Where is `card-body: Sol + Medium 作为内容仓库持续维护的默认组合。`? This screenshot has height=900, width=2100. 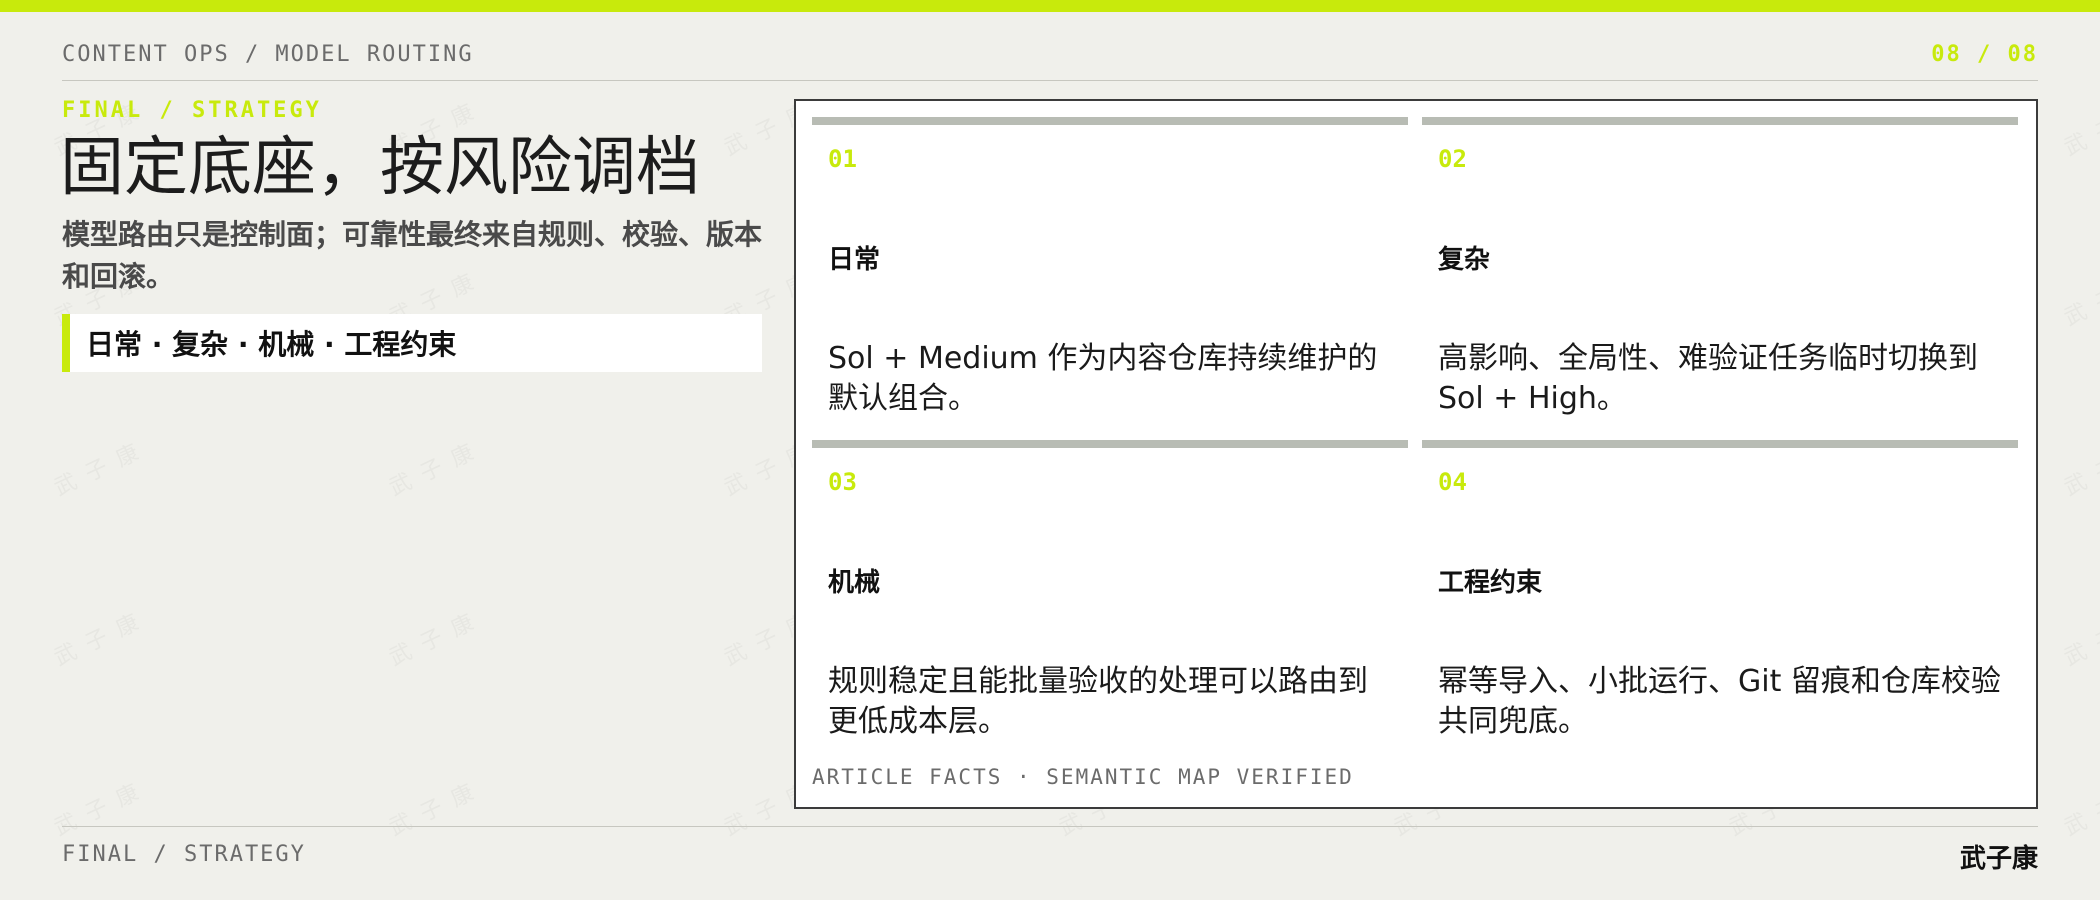 card-body: Sol + Medium 作为内容仓库持续维护的默认组合。 is located at coordinates (1103, 378).